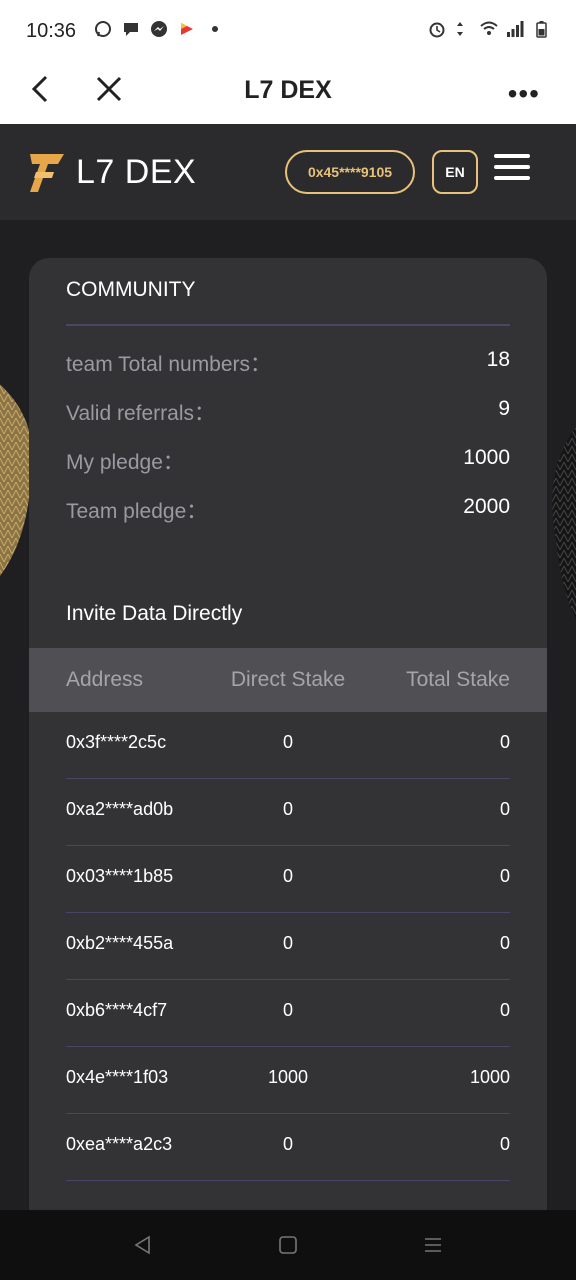 The image size is (576, 1280). What do you see at coordinates (486, 506) in the screenshot?
I see `stat-value: 2000` at bounding box center [486, 506].